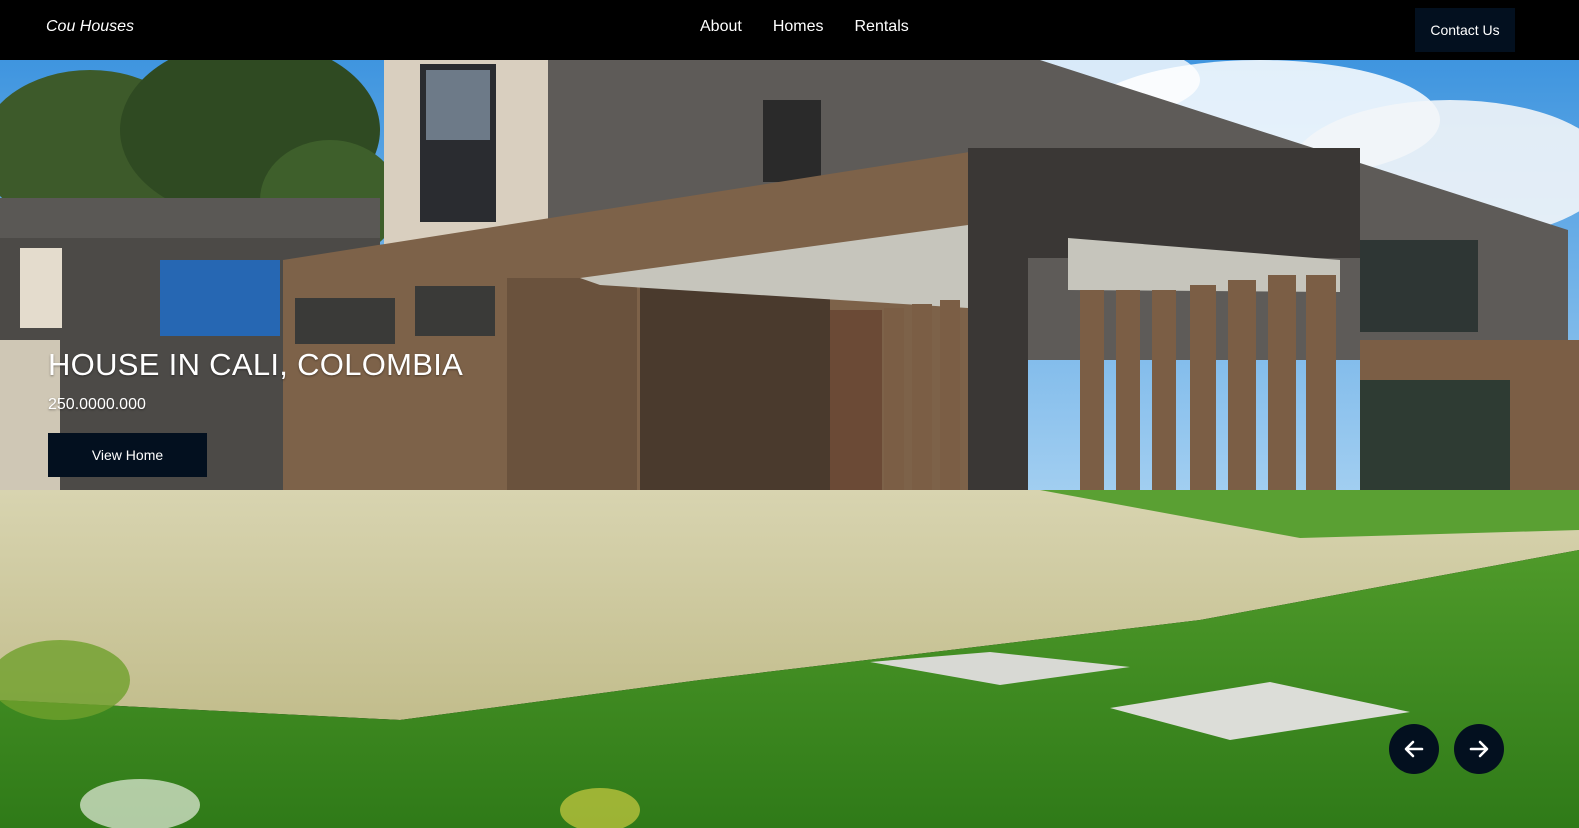 This screenshot has height=828, width=1579. I want to click on contact-us-button: Contact Us, so click(1465, 30).